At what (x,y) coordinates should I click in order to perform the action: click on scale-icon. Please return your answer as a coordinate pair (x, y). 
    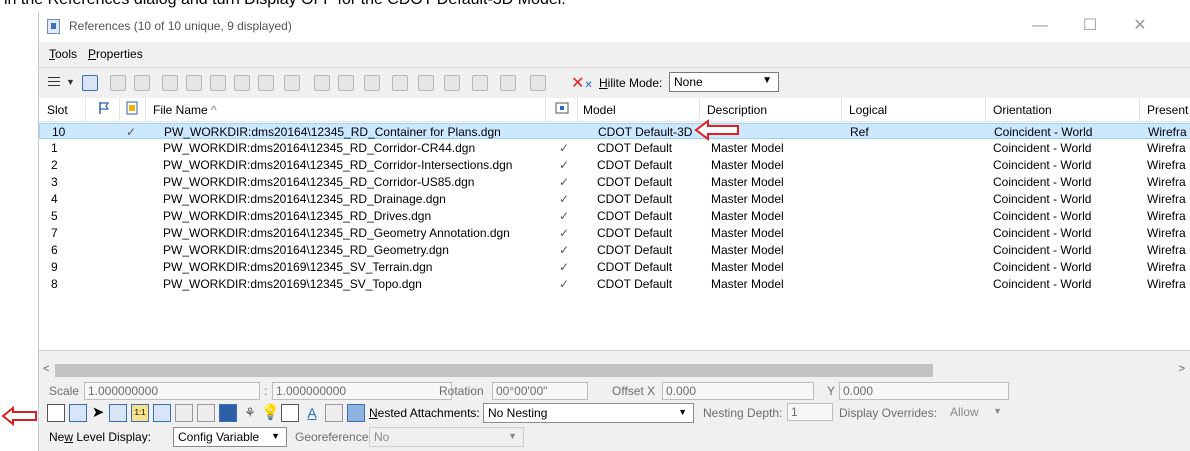
    Looking at the image, I should click on (266, 83).